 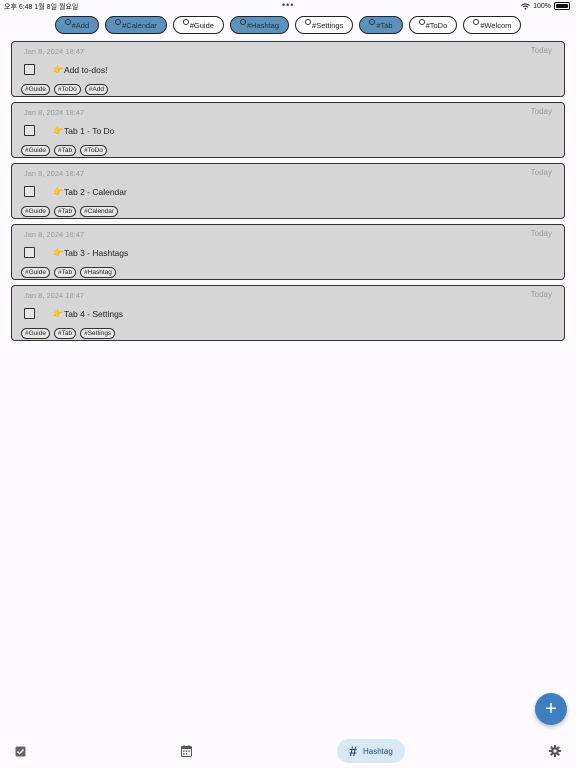 What do you see at coordinates (89, 131) in the screenshot?
I see `todo-title: Tab 1 - To Do` at bounding box center [89, 131].